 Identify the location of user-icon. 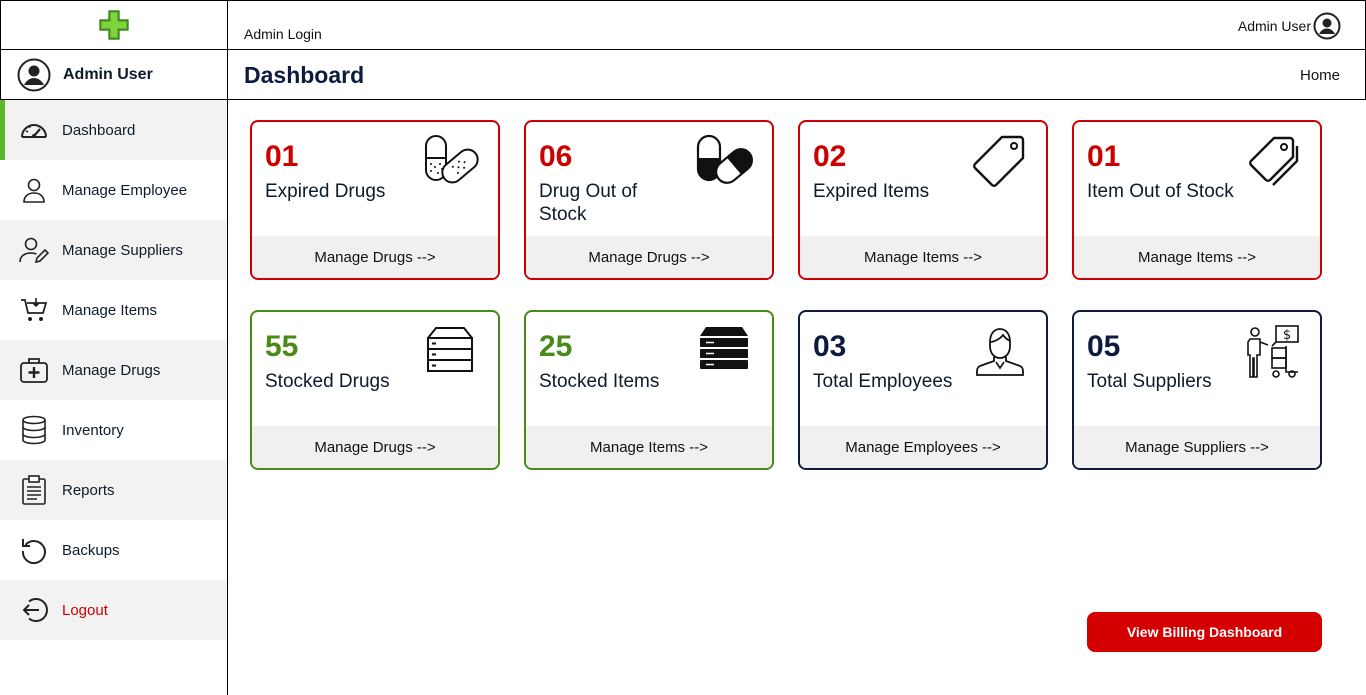
(34, 190).